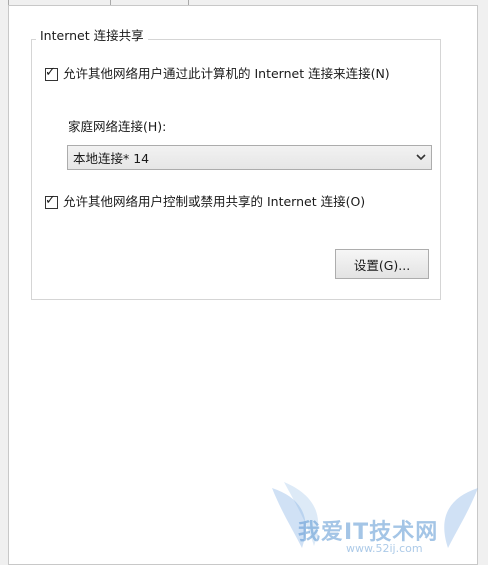  I want to click on home-network-label: 家庭网络连接(H):, so click(117, 126).